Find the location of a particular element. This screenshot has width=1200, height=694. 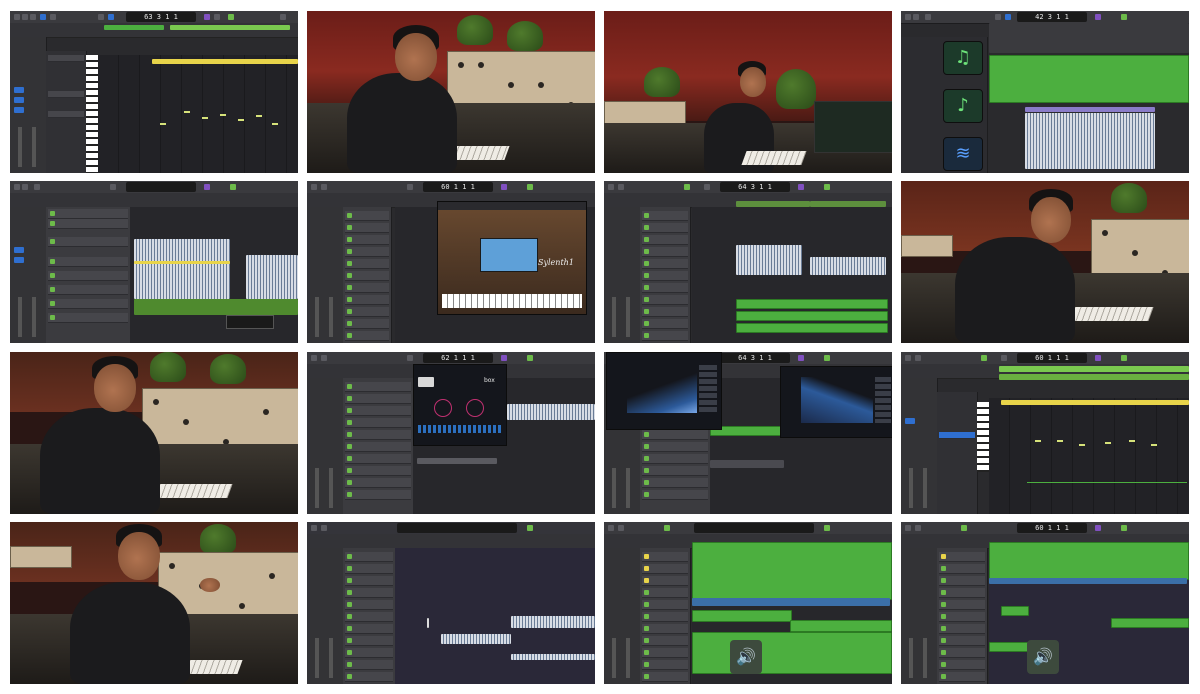

screenshot-tile-15: 🔊 is located at coordinates (748, 603).